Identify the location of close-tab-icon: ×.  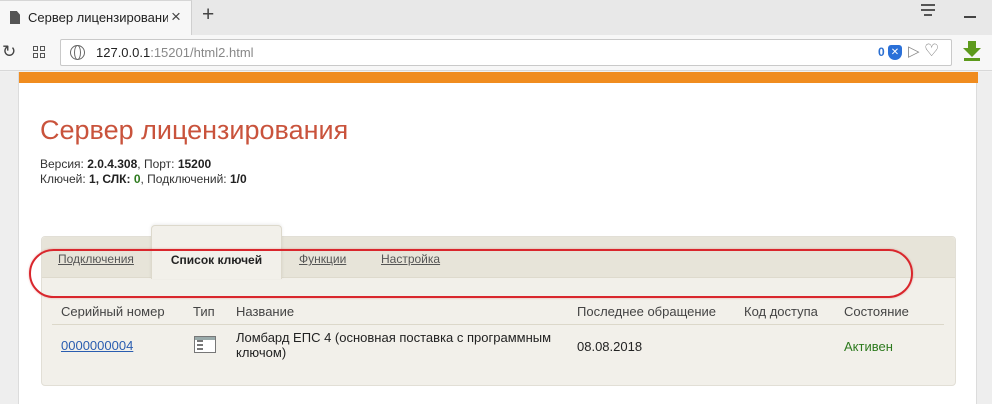
(176, 17).